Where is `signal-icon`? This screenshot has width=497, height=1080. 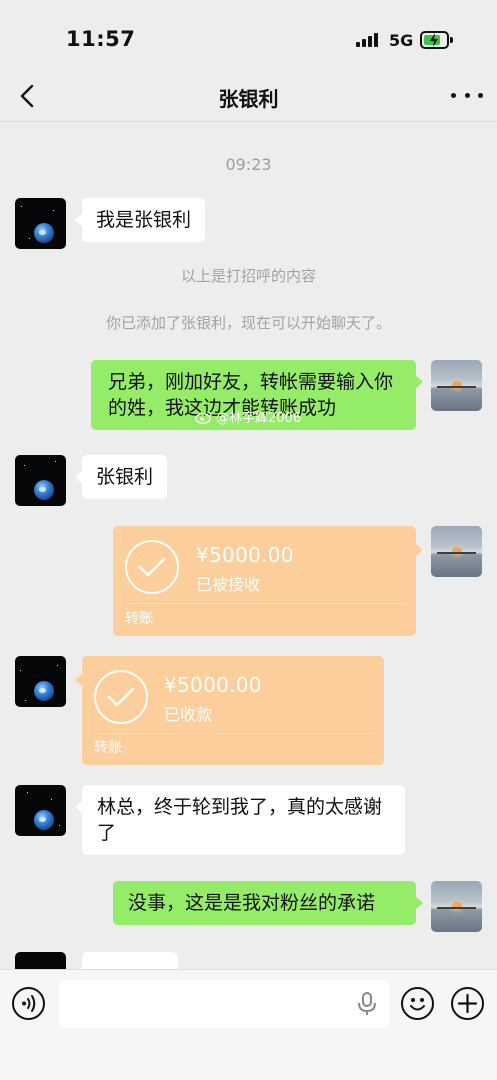
signal-icon is located at coordinates (368, 40).